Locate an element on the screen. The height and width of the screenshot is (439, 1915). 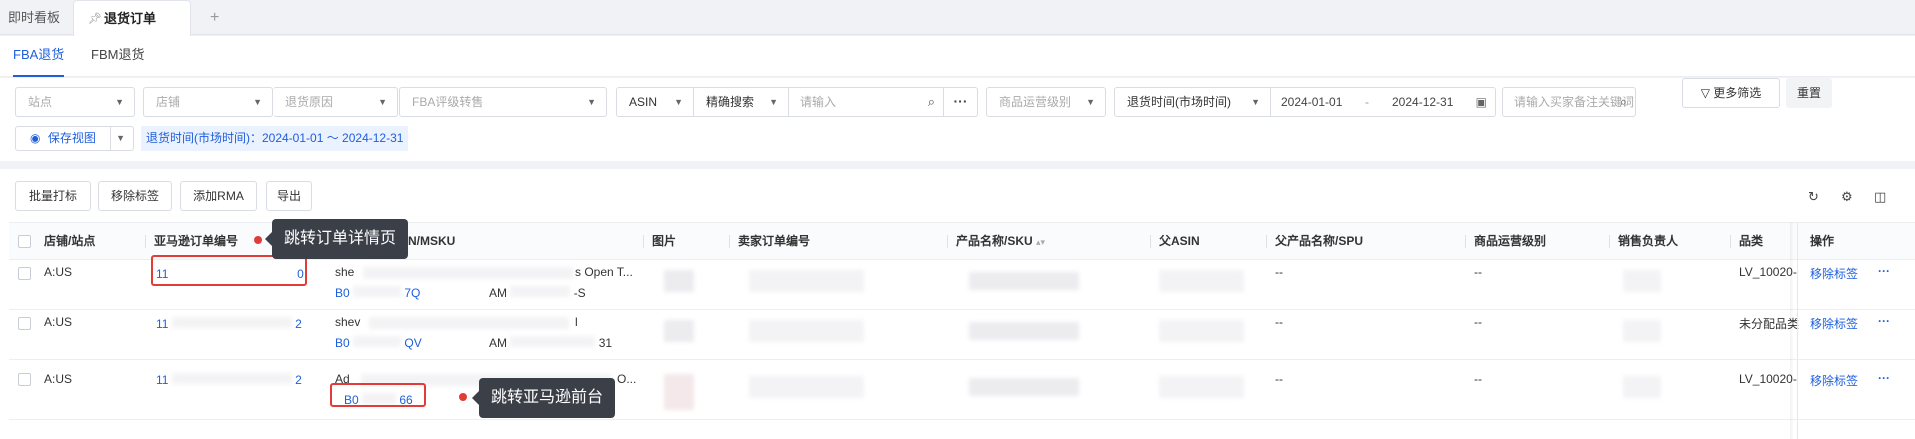
date-end: 2024-12-31 is located at coordinates (1422, 102).